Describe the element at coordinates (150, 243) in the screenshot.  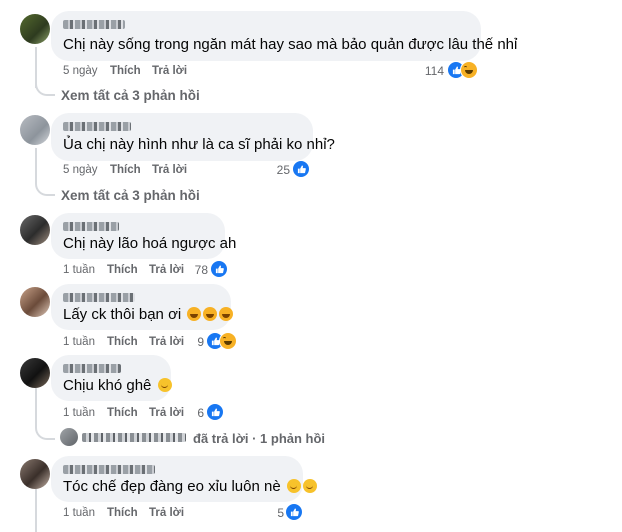
I see `comment-text: Chị này lão hoá ngược ah` at that location.